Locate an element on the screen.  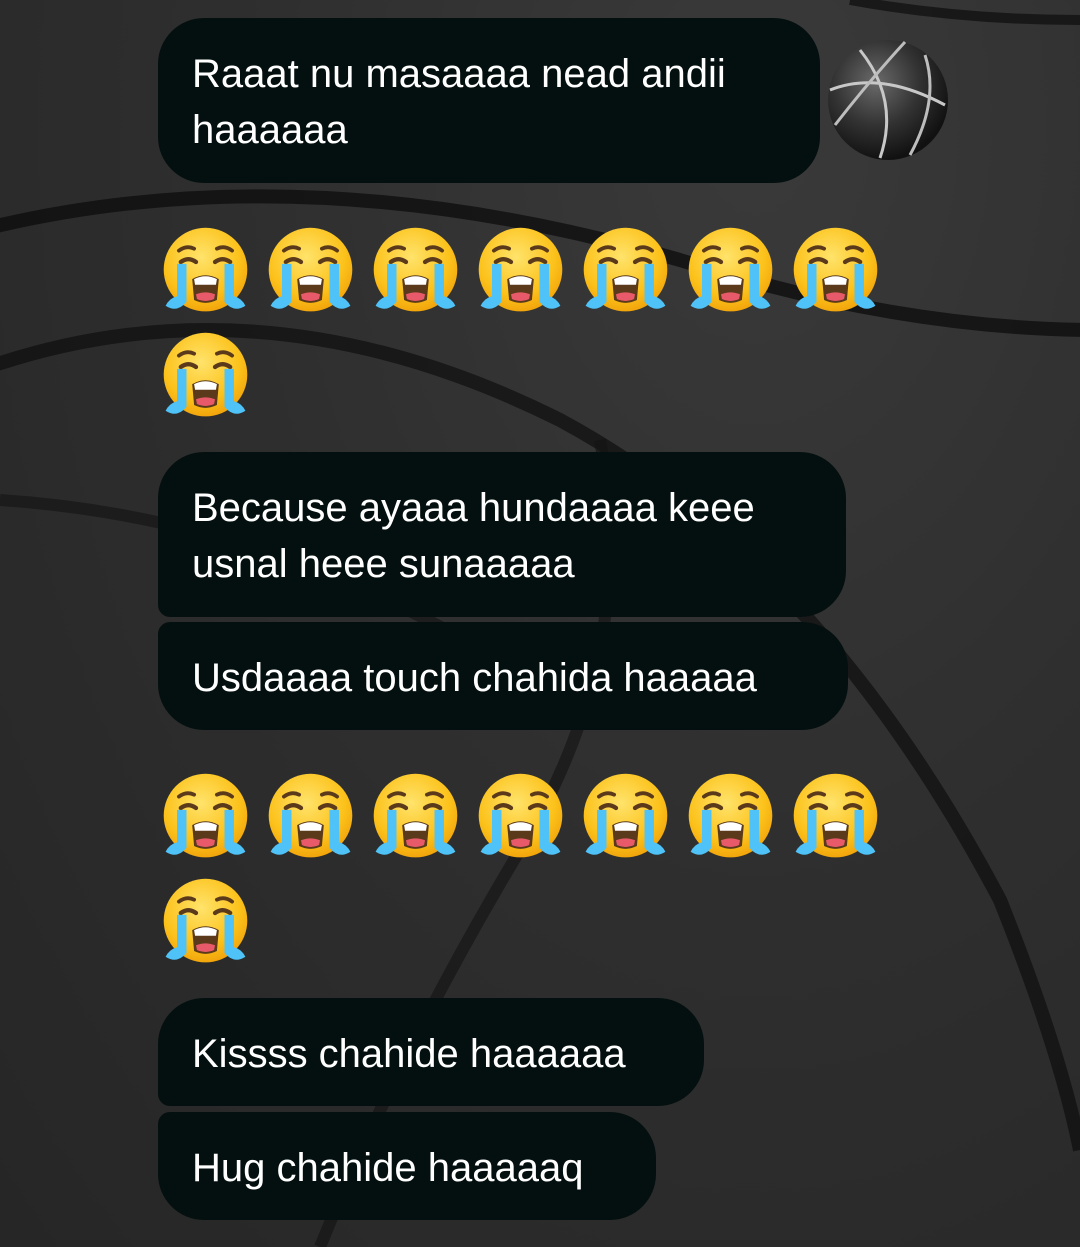
message-bubble: Kissss chahide haaaaaa is located at coordinates (431, 1052).